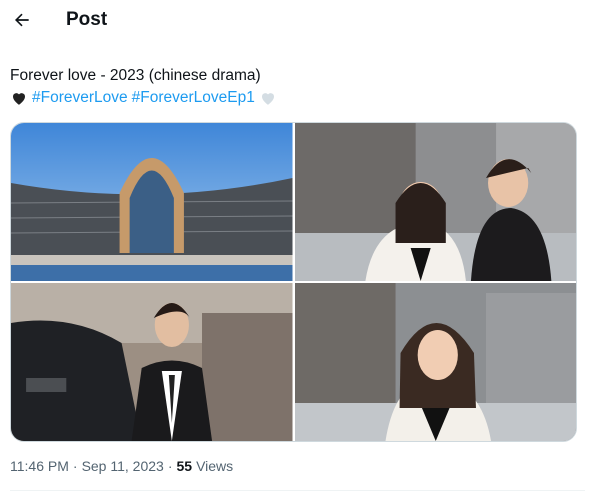  Describe the element at coordinates (87, 19) in the screenshot. I see `page-title: Post` at that location.